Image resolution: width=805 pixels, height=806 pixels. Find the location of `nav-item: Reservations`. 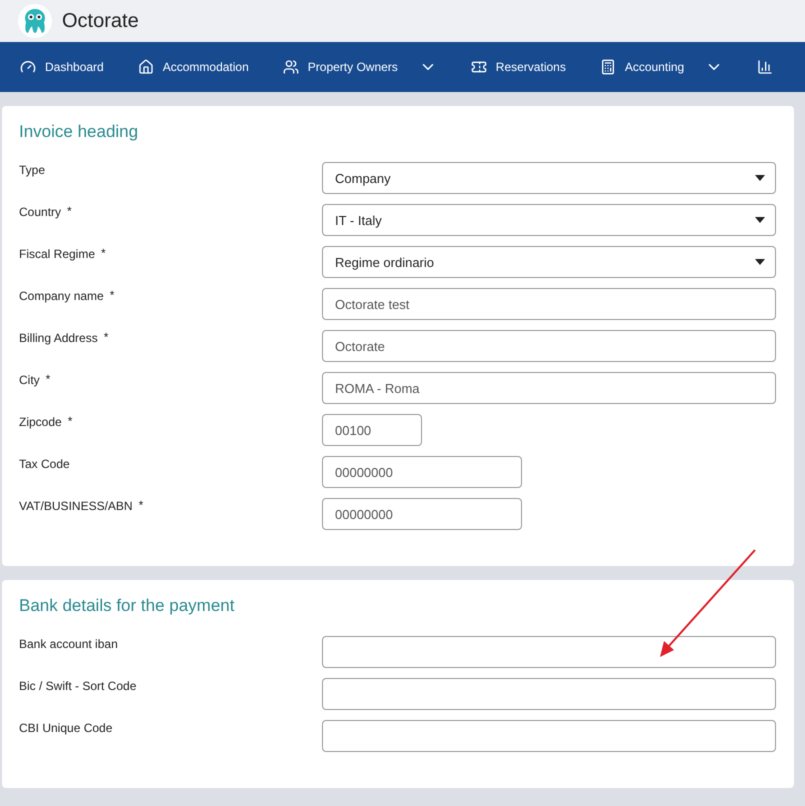

nav-item: Reservations is located at coordinates (518, 67).